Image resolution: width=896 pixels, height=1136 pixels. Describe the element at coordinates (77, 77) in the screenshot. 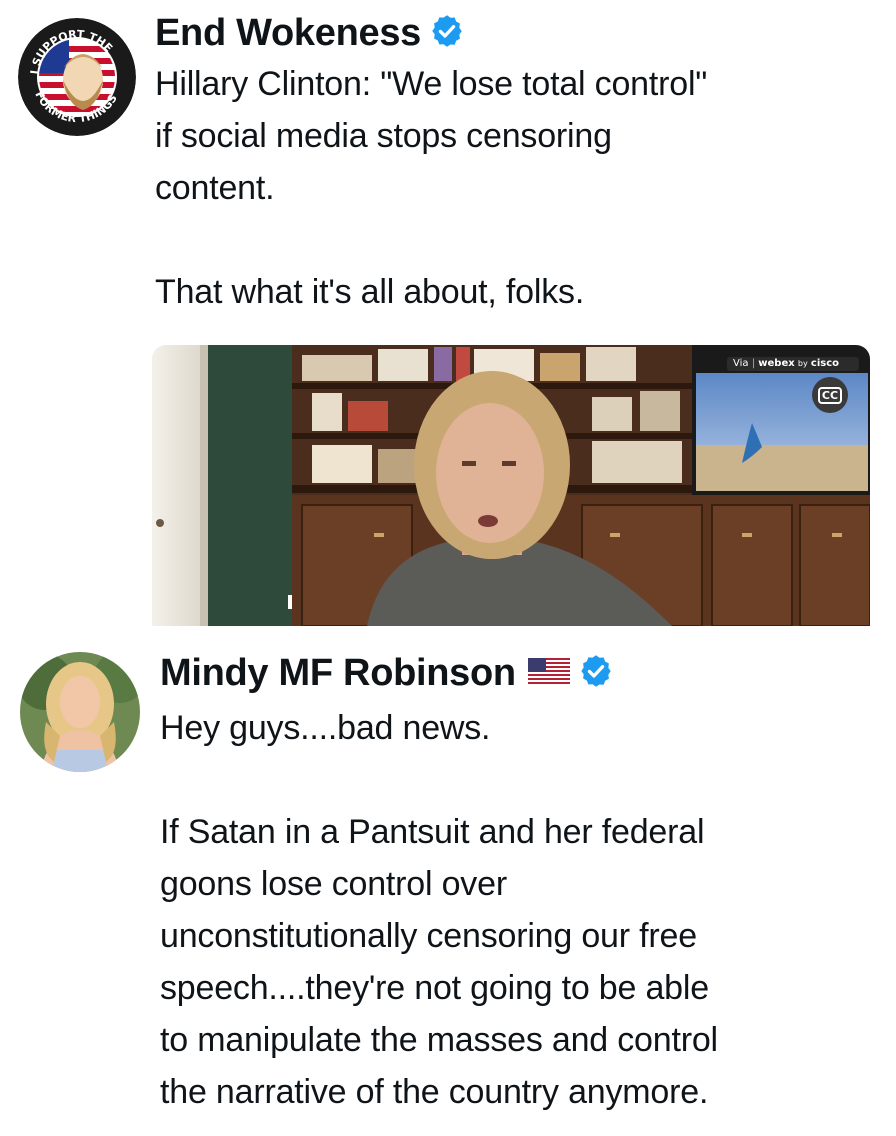

I see `author-avatar: I SUPPORT THE FORMER THINGS` at that location.